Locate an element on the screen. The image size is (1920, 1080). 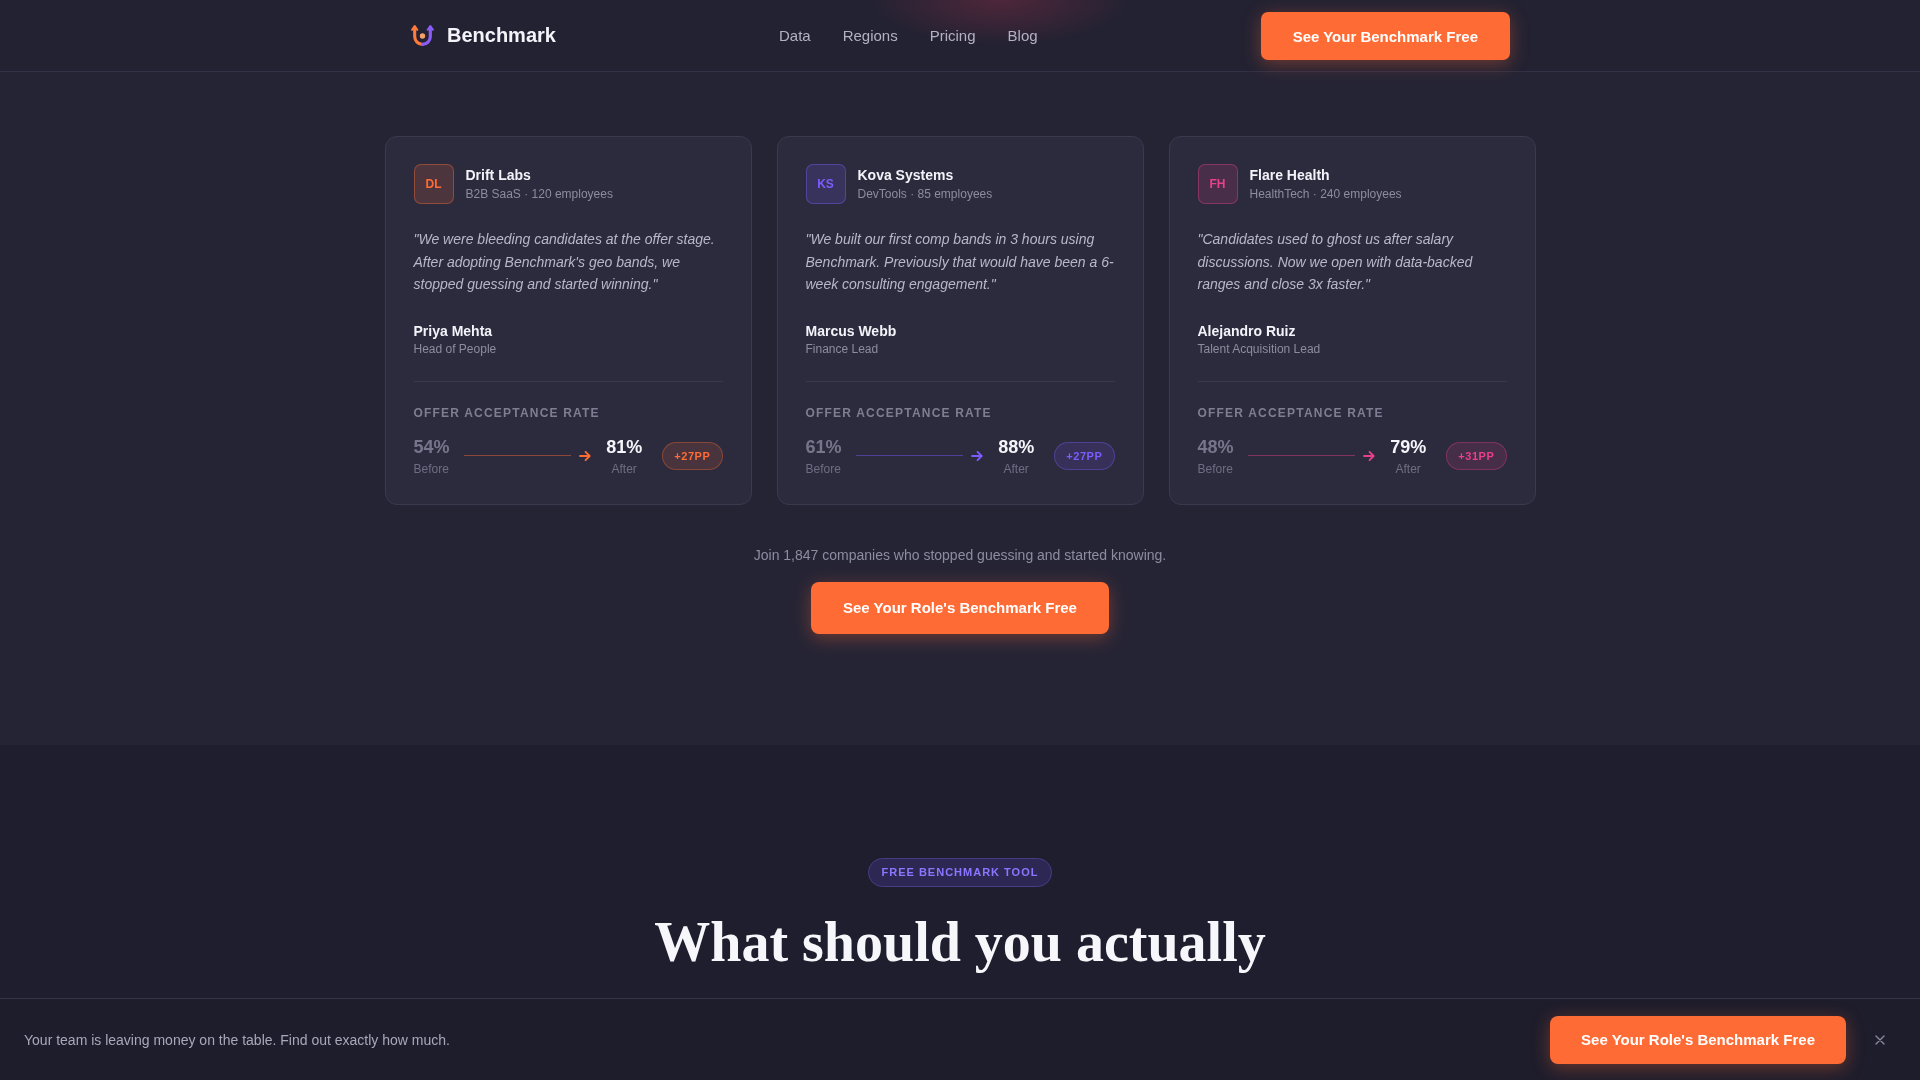
change-badge: +31PP is located at coordinates (1476, 455).